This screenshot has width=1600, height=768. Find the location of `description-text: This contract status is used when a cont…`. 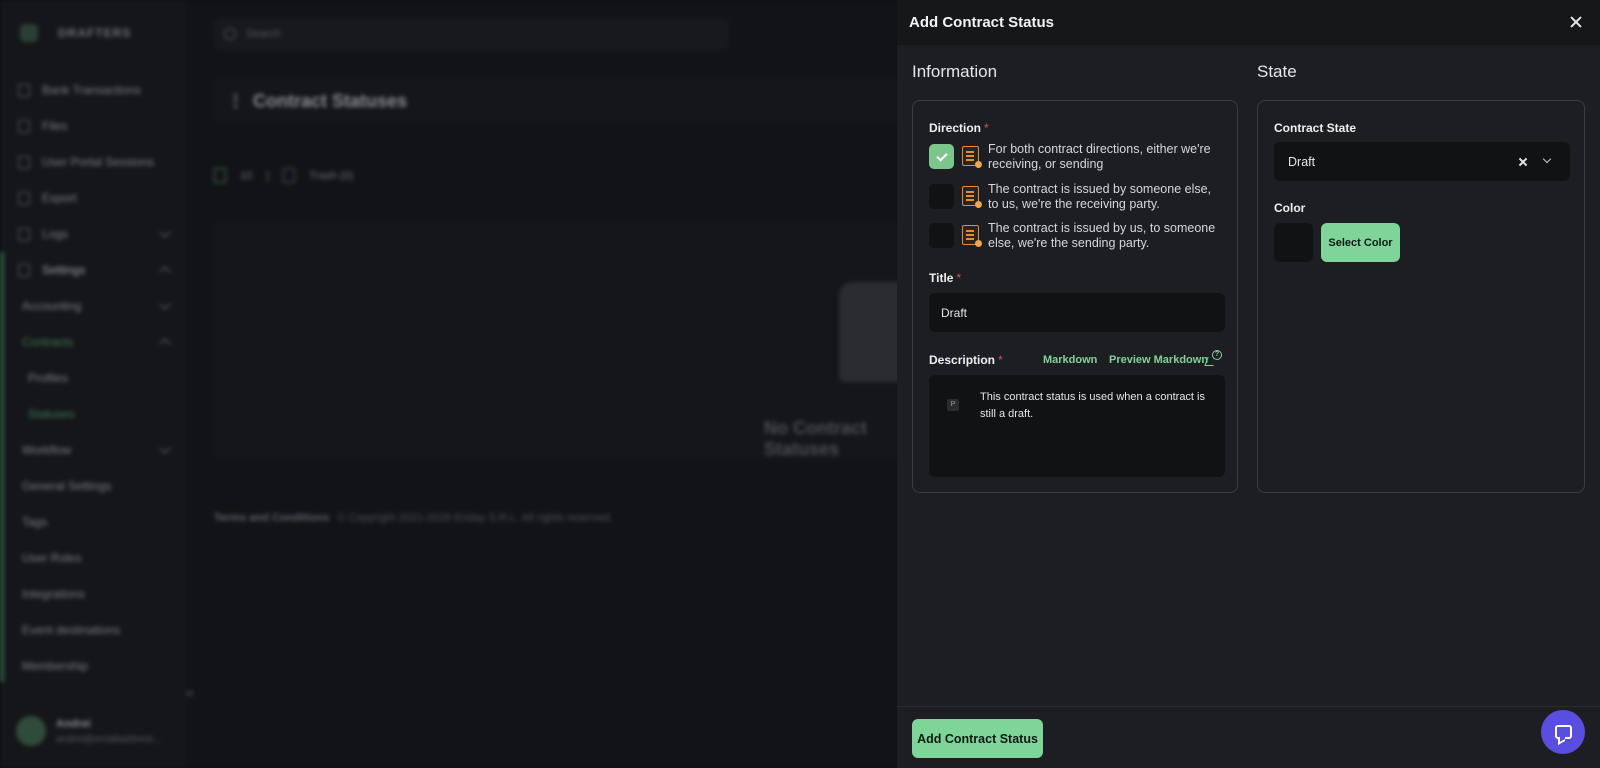

description-text: This contract status is used when a cont… is located at coordinates (1092, 405).